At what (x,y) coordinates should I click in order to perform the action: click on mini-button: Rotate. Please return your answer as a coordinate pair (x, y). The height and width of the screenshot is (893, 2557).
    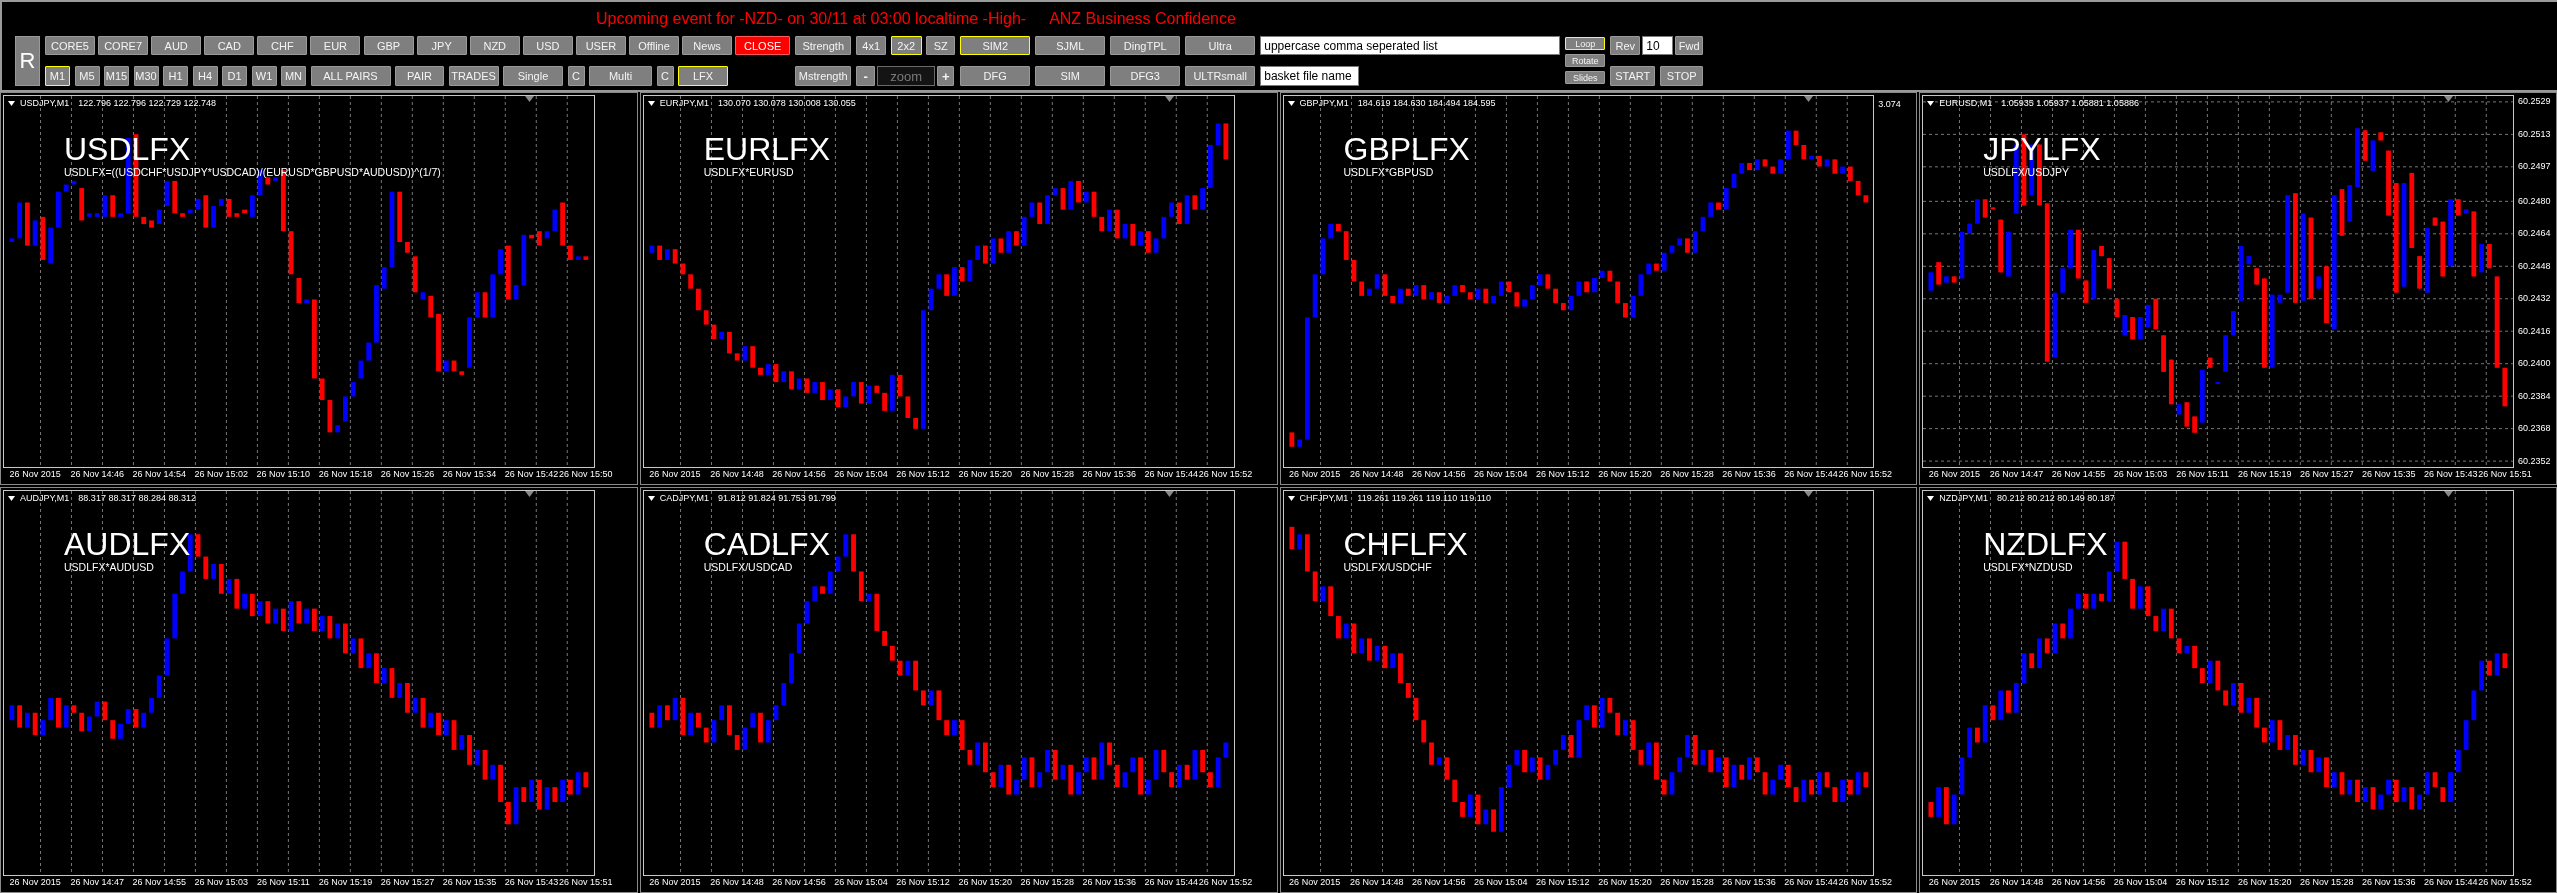
    Looking at the image, I should click on (1585, 60).